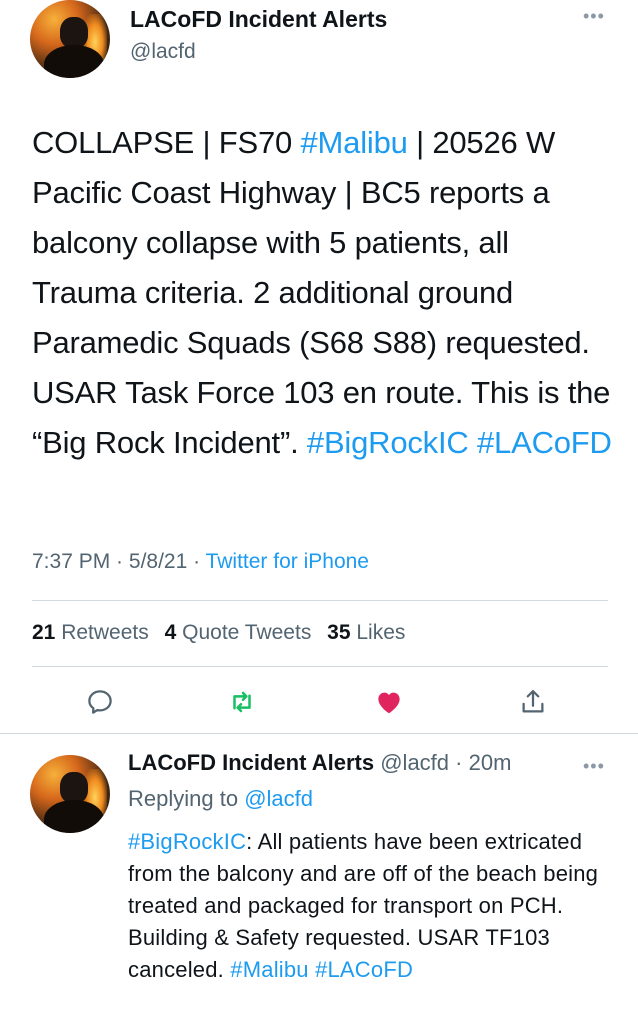 This screenshot has width=638, height=1024. I want to click on heart-icon, so click(389, 703).